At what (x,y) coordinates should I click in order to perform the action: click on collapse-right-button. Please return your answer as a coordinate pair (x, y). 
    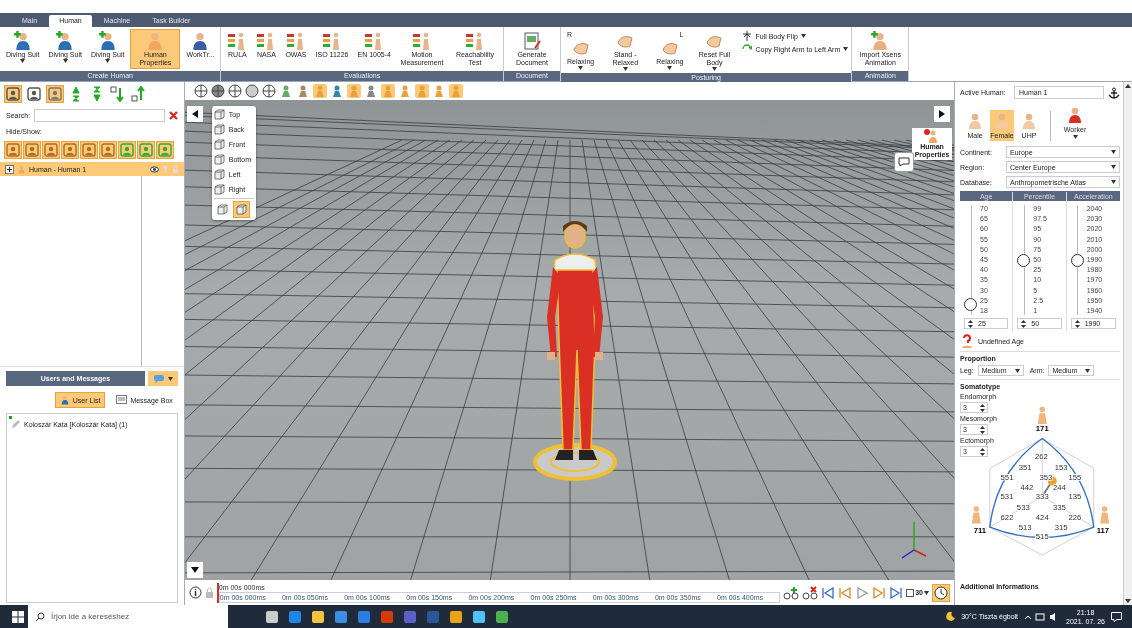
    Looking at the image, I should click on (942, 114).